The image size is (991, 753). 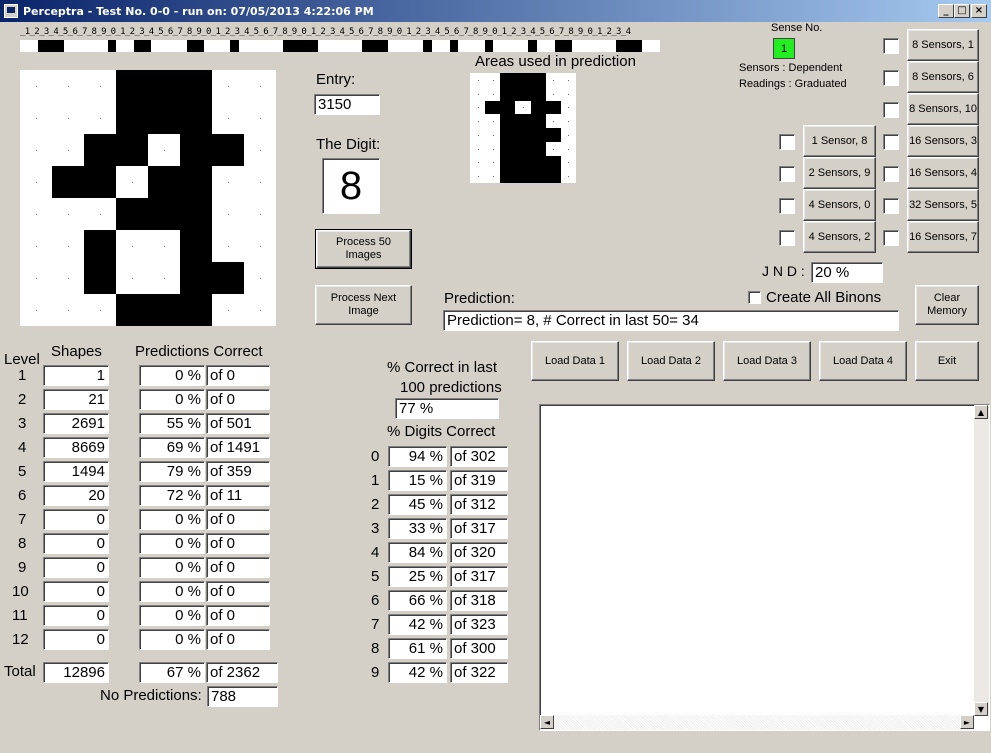 I want to click on digit-pct-field: 45 %, so click(x=417, y=504).